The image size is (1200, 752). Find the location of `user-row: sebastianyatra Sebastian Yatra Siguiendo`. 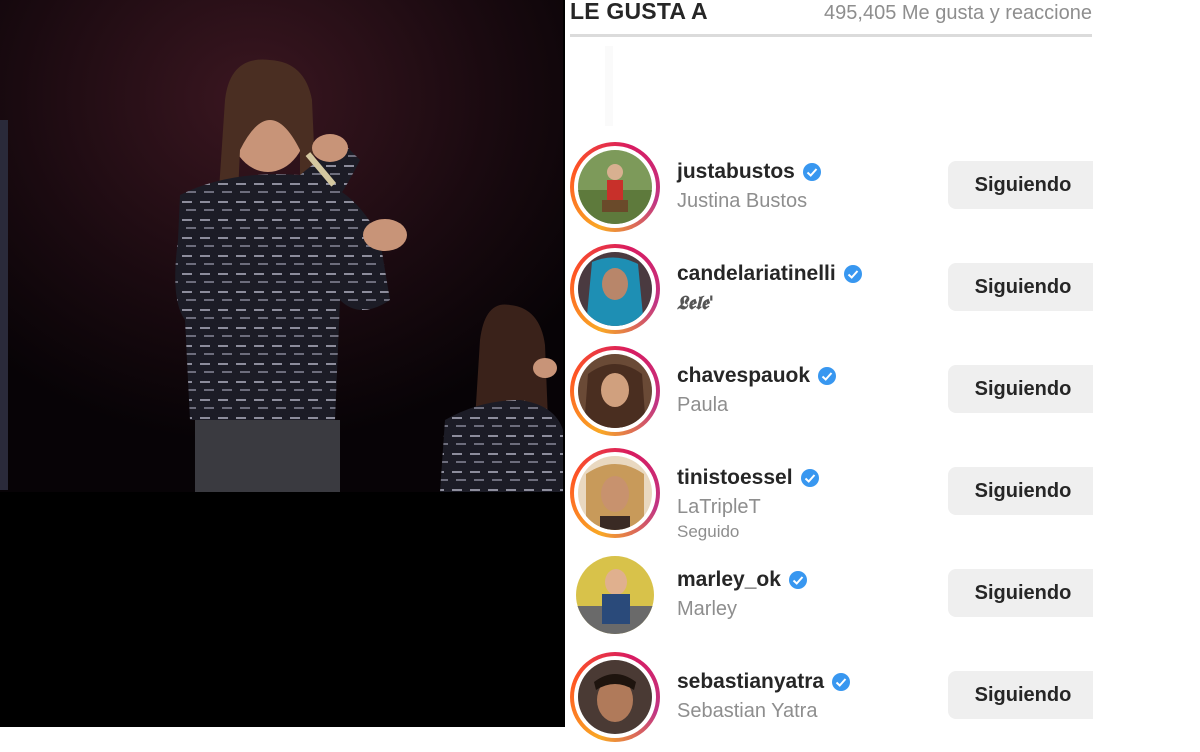

user-row: sebastianyatra Sebastian Yatra Siguiendo is located at coordinates (834, 701).